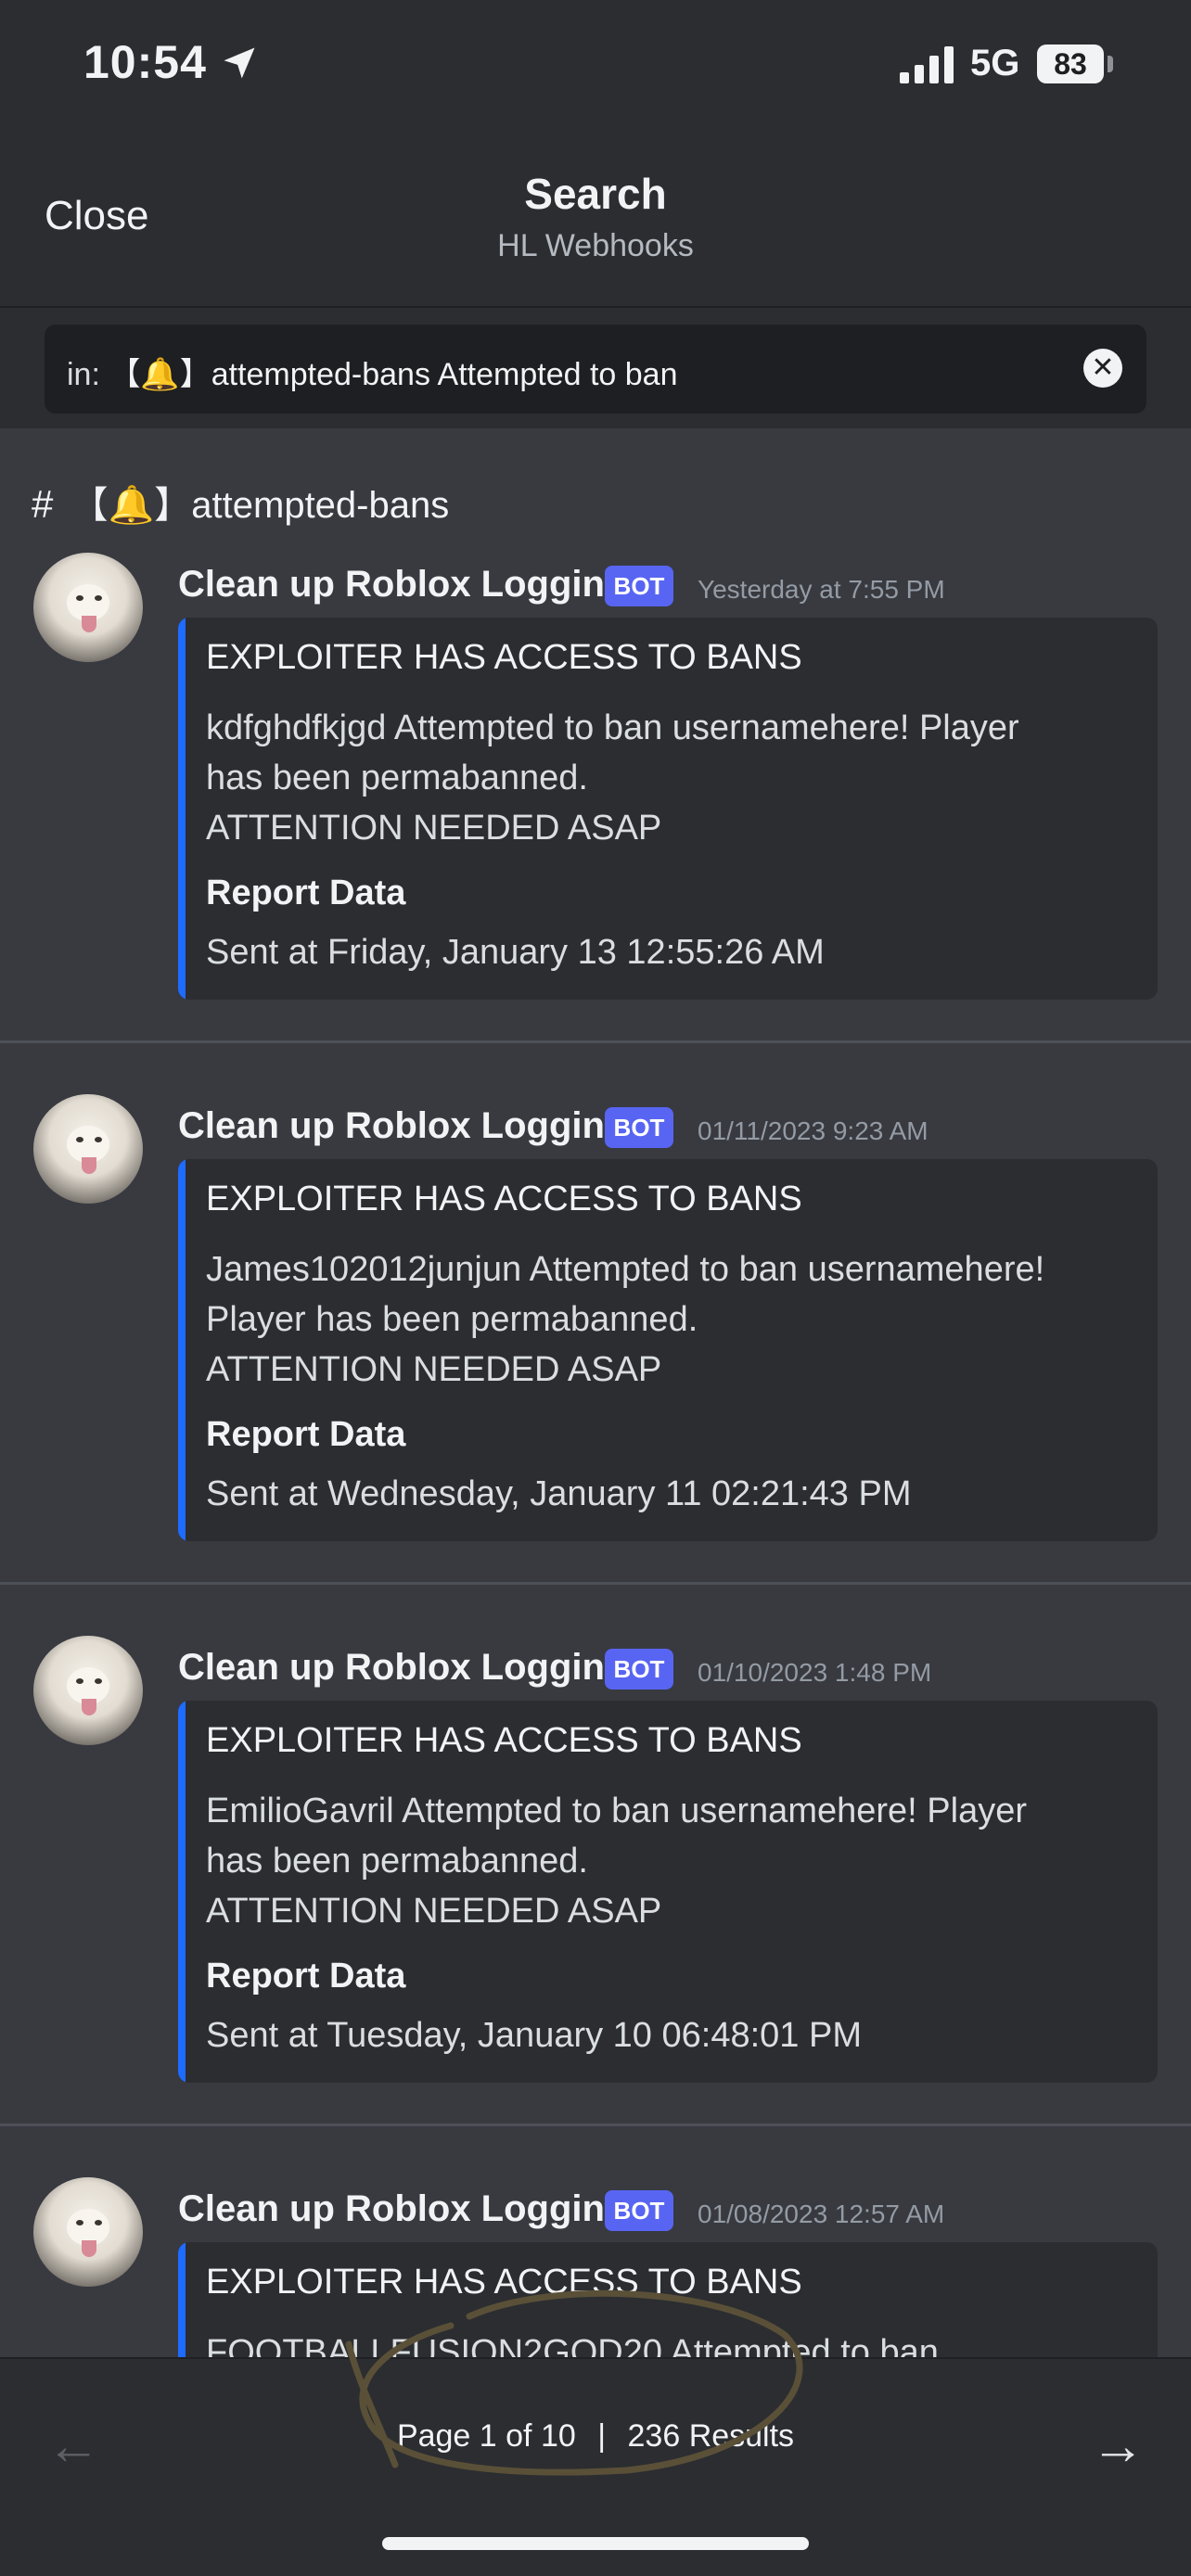 The width and height of the screenshot is (1191, 2576). I want to click on search-prefix: in:, so click(83, 374).